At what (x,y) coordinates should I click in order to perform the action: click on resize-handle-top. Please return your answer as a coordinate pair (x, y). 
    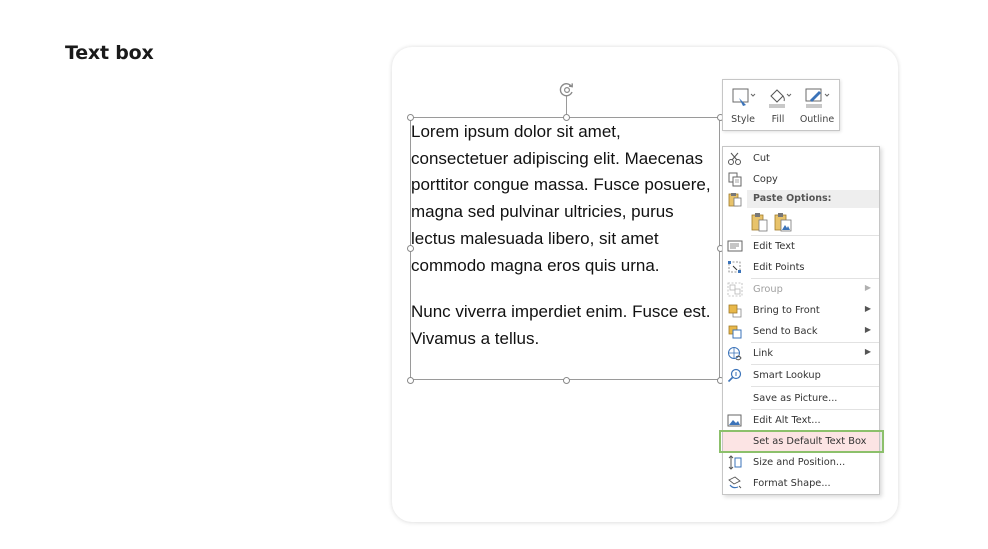
    Looking at the image, I should click on (566, 117).